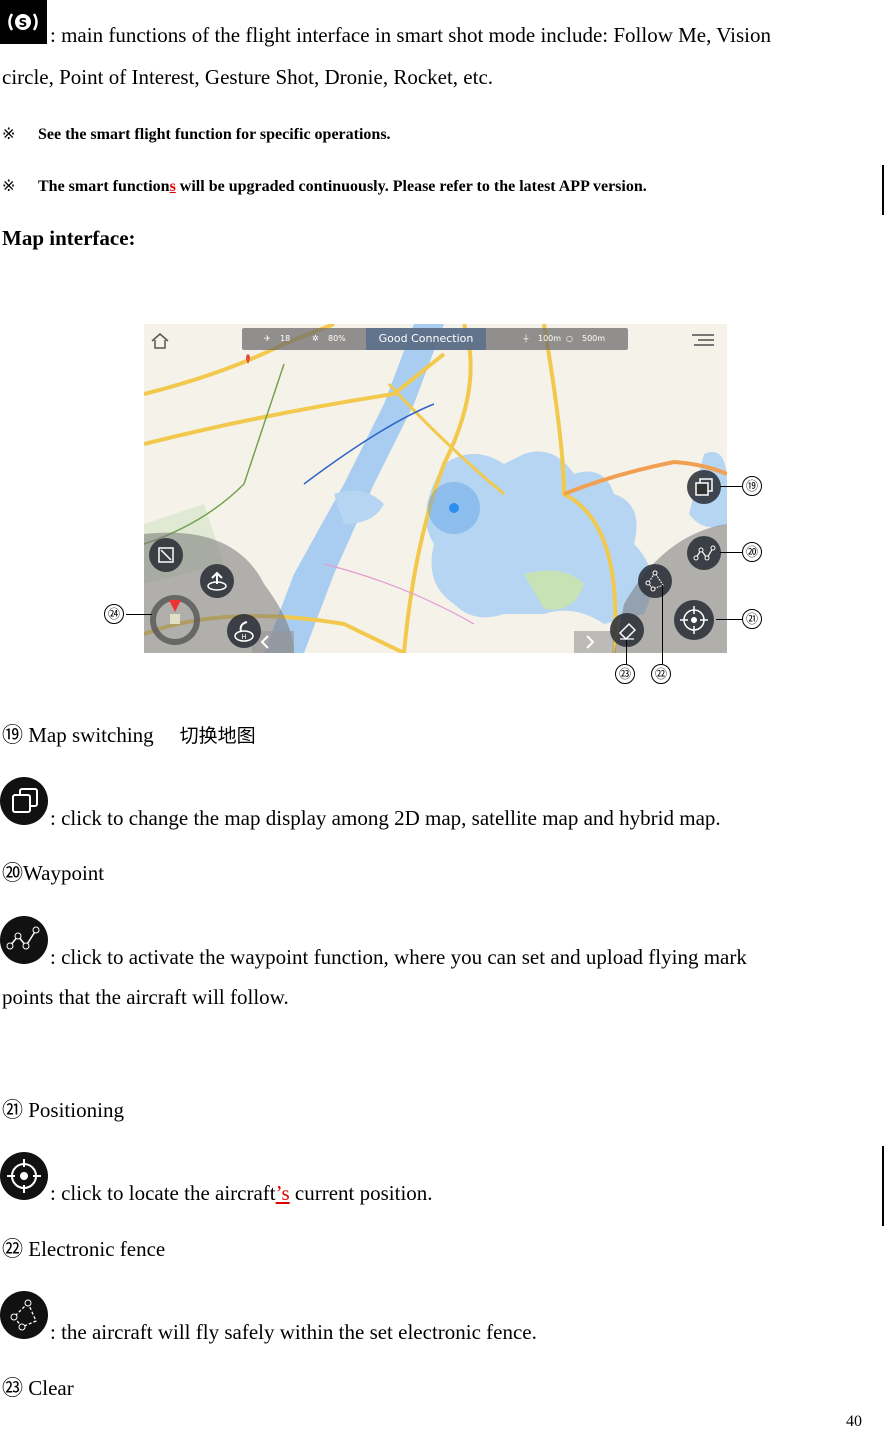  Describe the element at coordinates (38, 1388) in the screenshot. I see `section-heading-clear: ㉓ Clear` at that location.